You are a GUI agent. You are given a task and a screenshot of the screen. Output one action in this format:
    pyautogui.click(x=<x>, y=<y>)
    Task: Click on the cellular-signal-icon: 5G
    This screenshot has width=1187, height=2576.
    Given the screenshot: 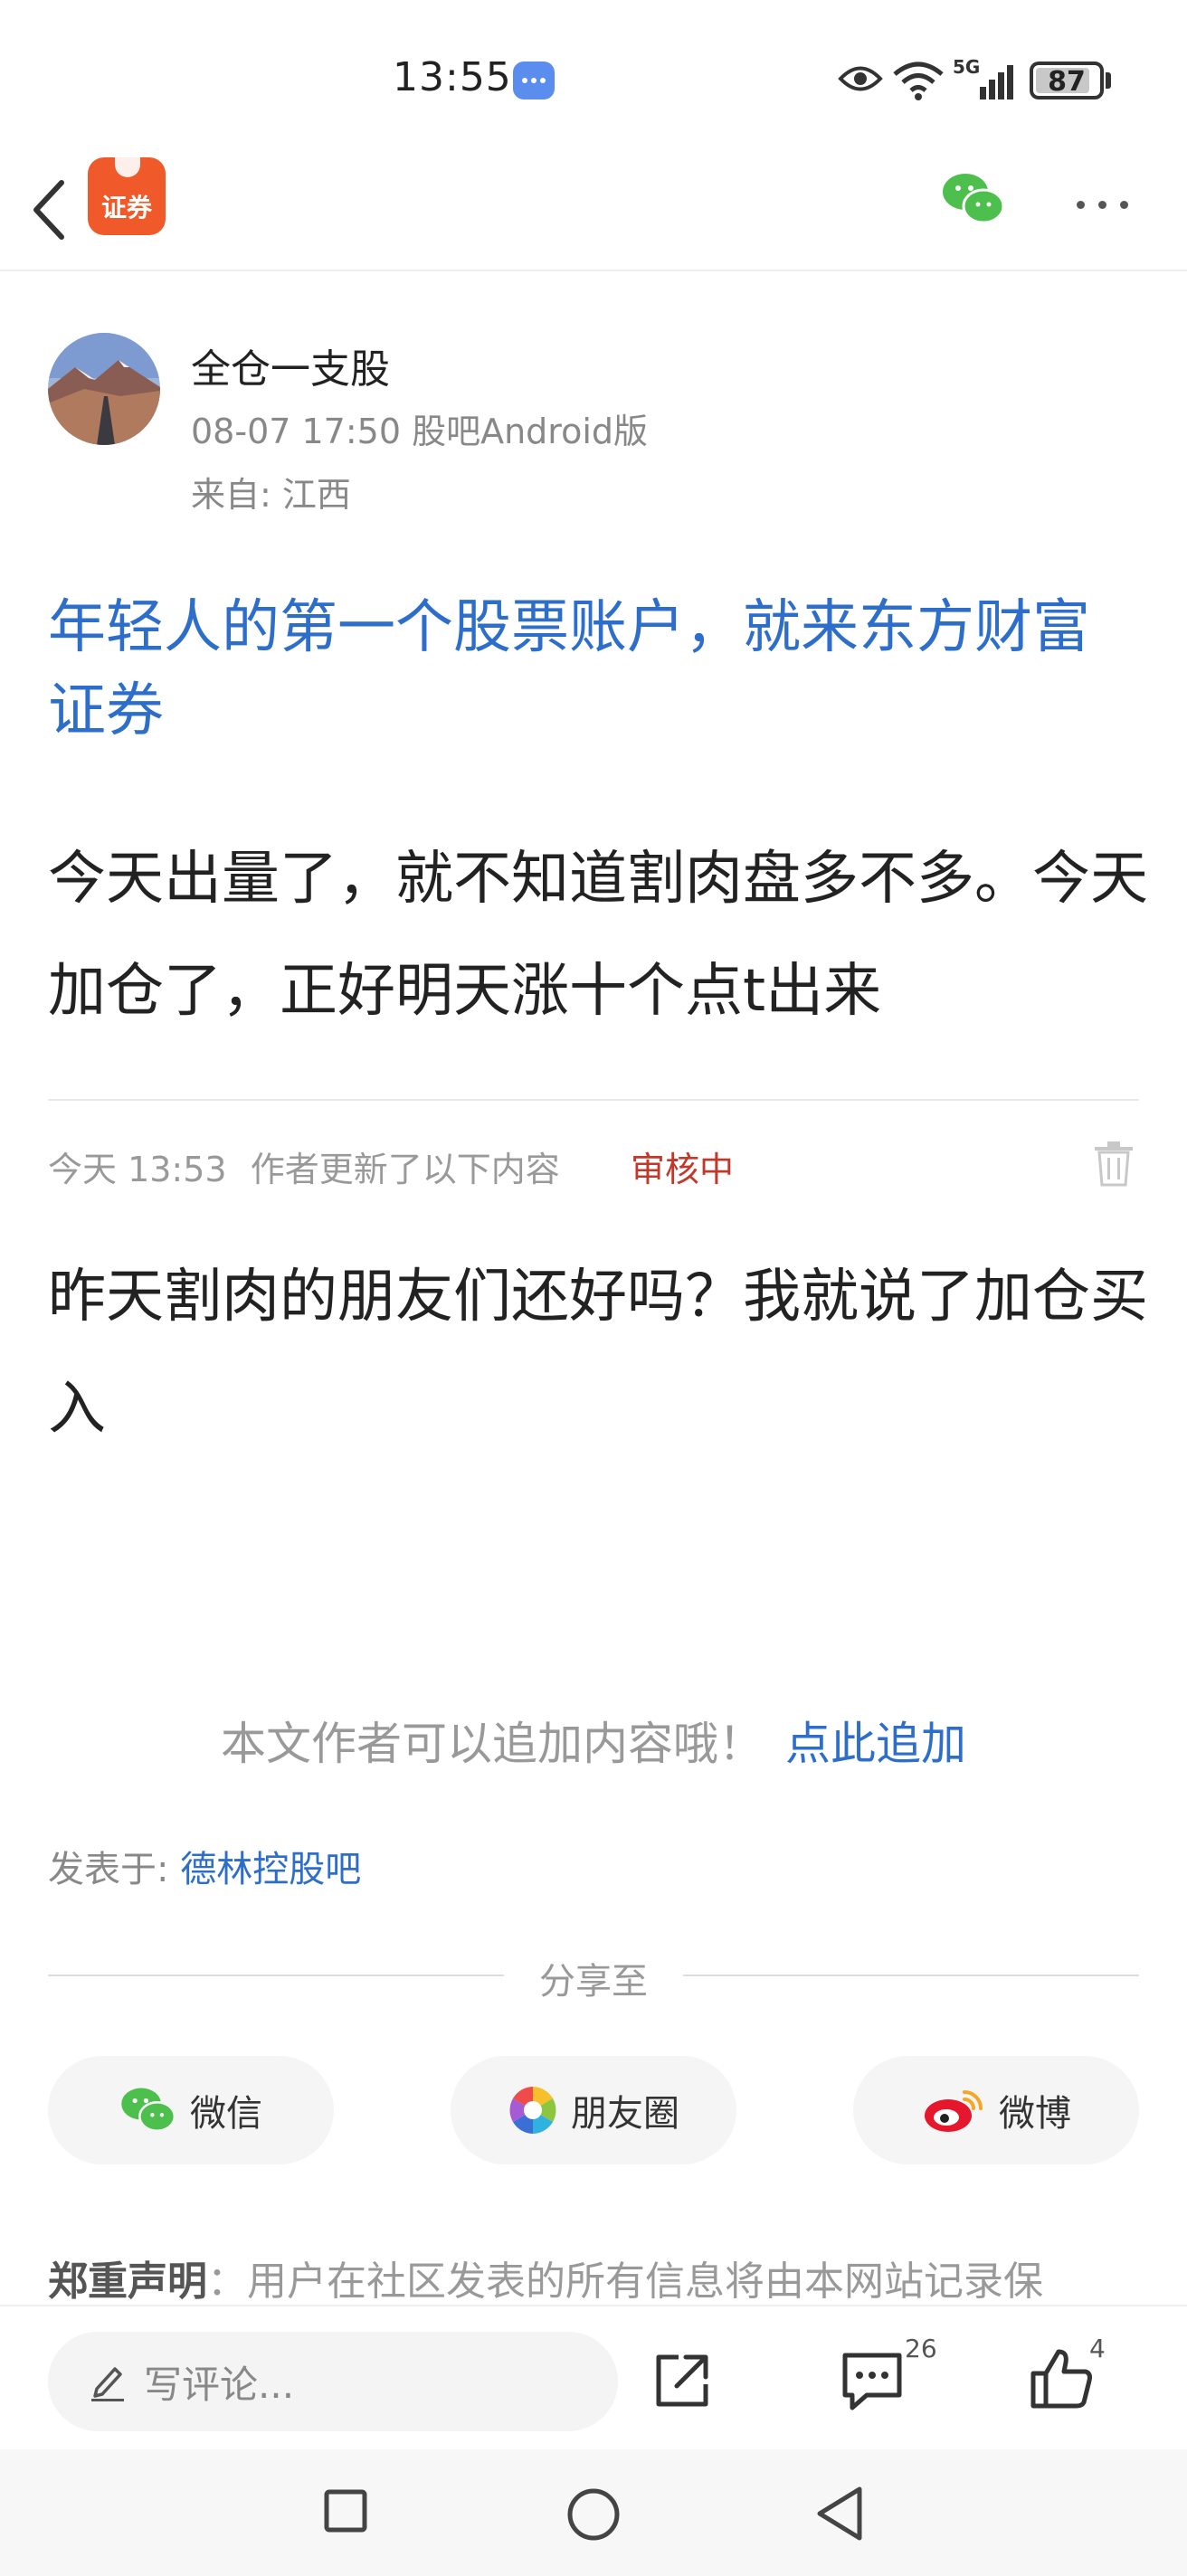 What is the action you would take?
    pyautogui.click(x=985, y=78)
    